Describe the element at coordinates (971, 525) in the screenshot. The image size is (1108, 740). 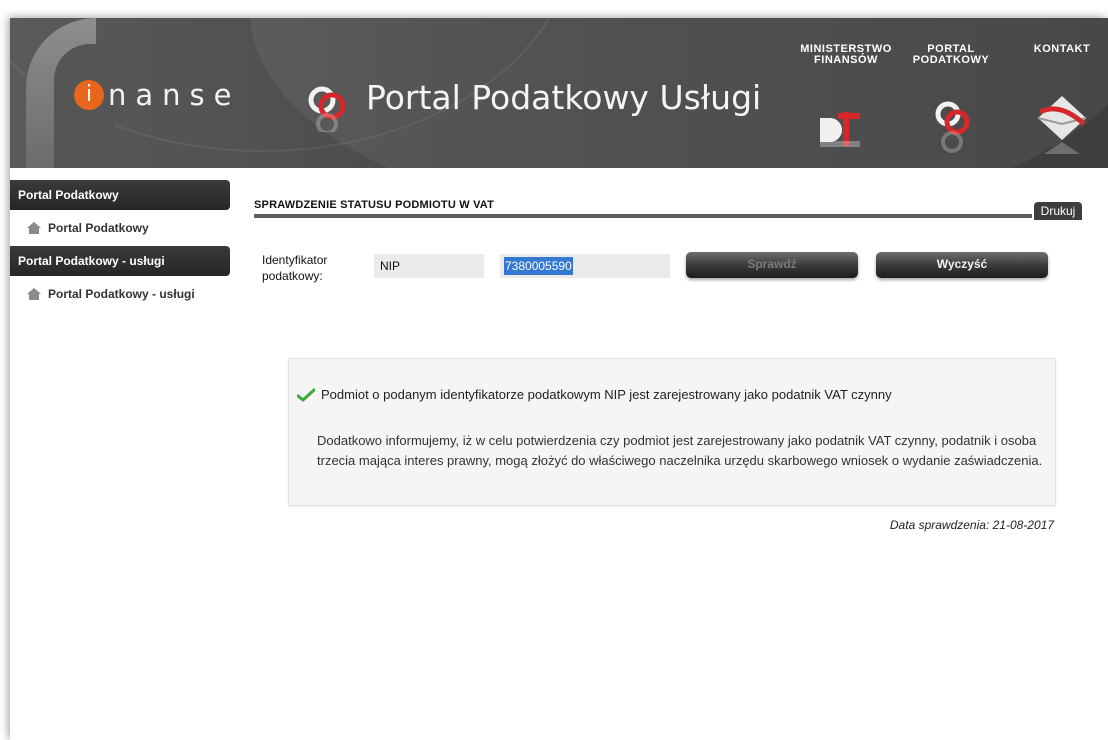
I see `check-date: Data sprawdzenia: 21-08-2017` at that location.